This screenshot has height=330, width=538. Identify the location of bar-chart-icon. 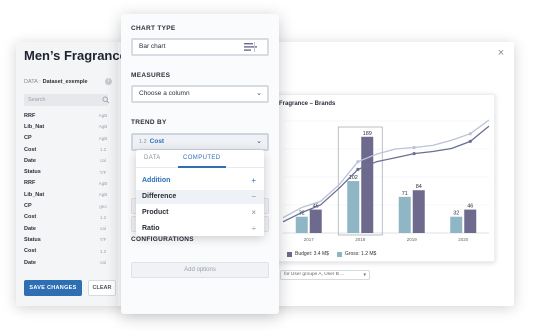
(250, 47).